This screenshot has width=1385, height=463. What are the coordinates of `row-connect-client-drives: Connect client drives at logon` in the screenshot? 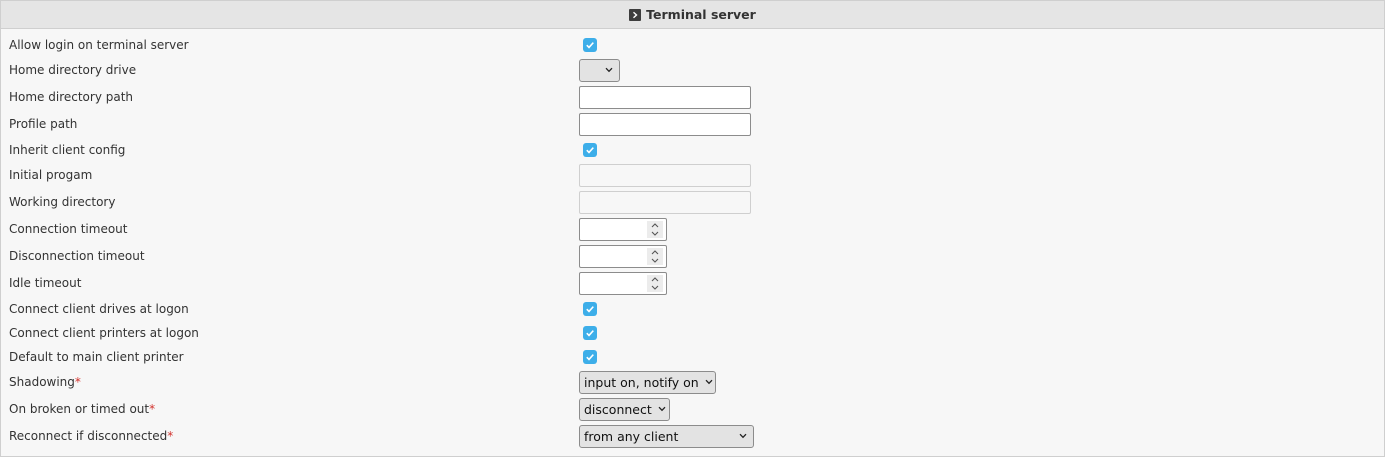 It's located at (692, 309).